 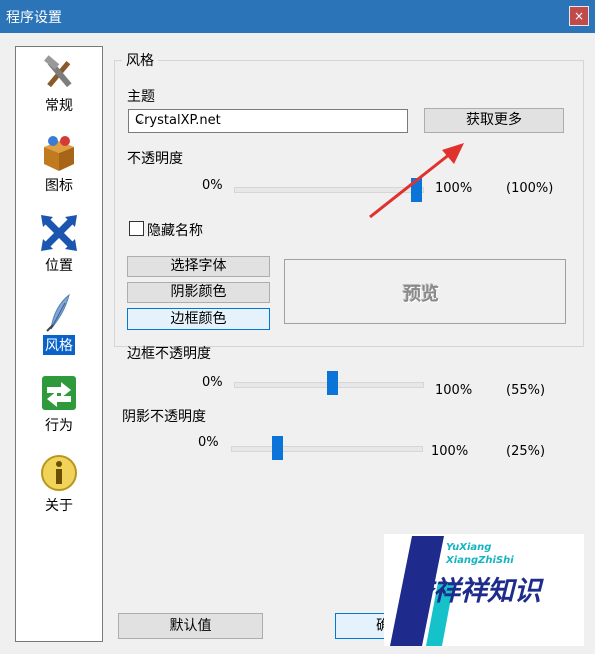 I want to click on shadow-opacity-slider-track, so click(x=327, y=449).